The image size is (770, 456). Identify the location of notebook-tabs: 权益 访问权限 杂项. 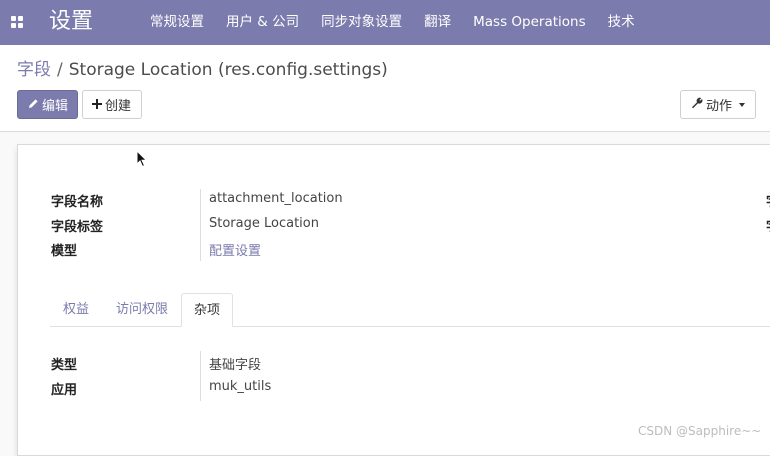
(410, 310).